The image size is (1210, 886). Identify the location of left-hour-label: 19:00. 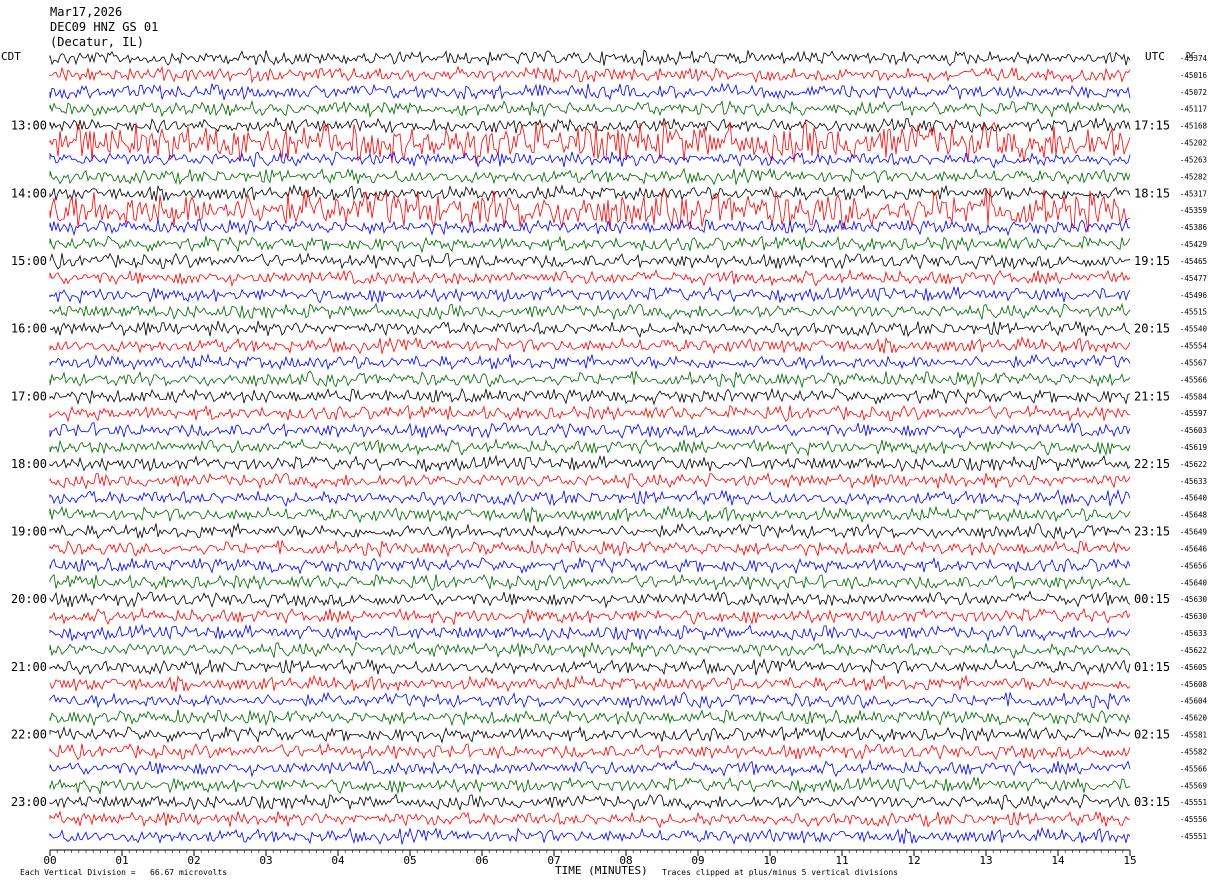
(29, 532).